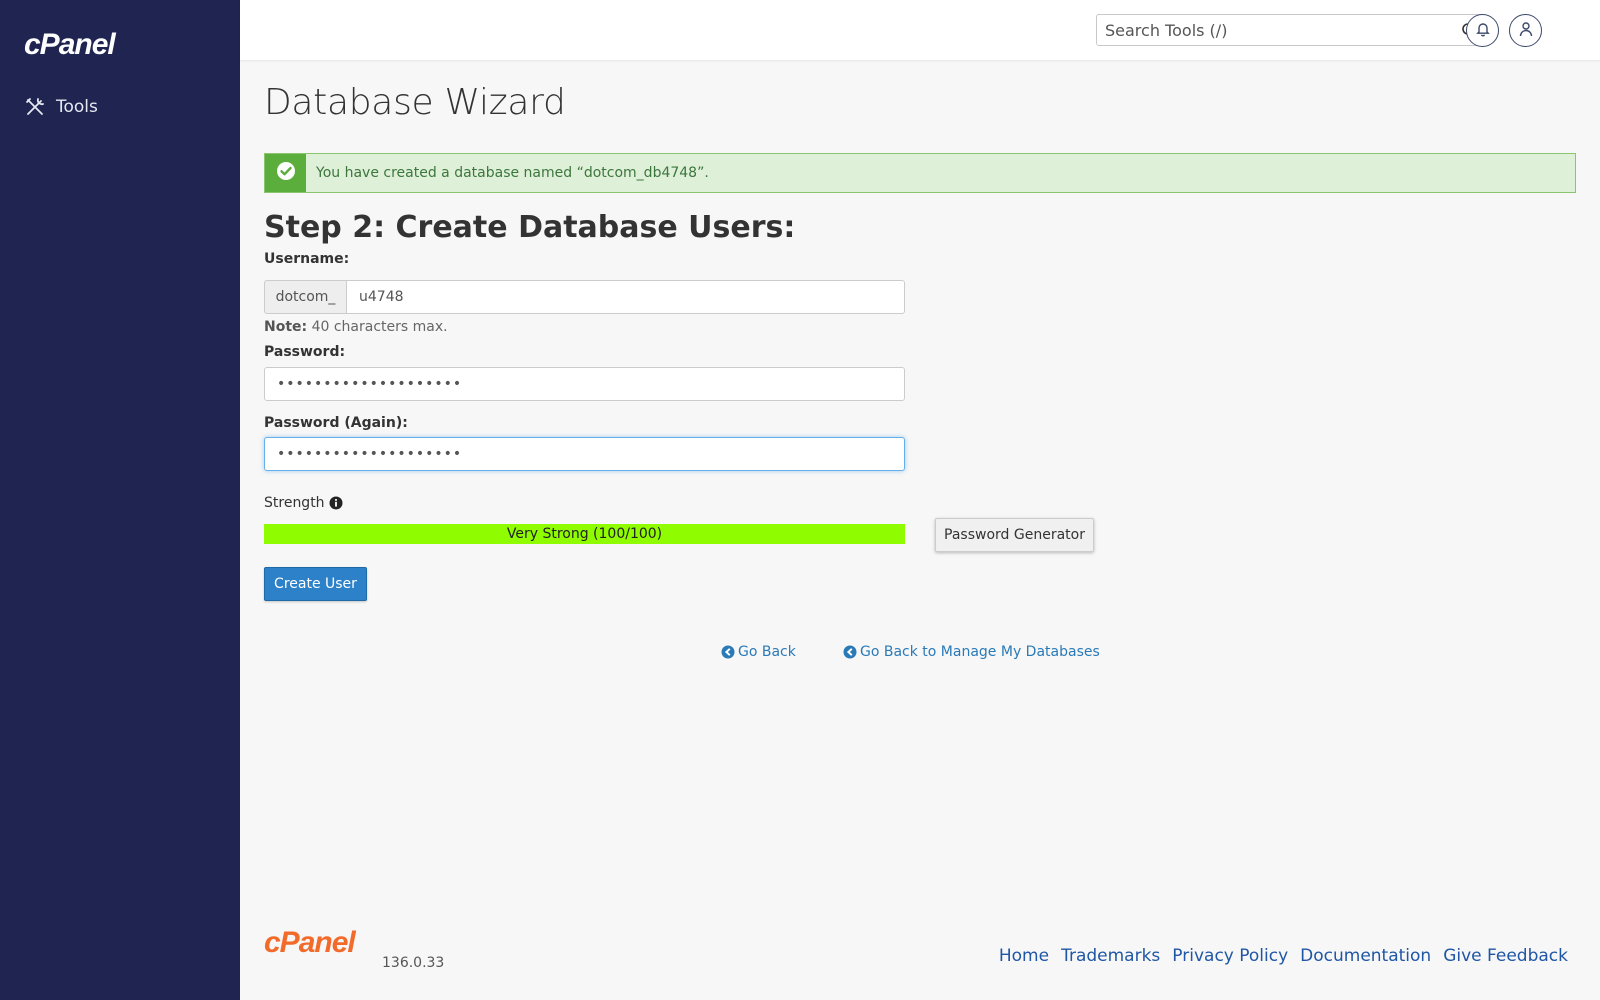 This screenshot has width=1600, height=1000. What do you see at coordinates (307, 259) in the screenshot?
I see `username-label: Username:` at bounding box center [307, 259].